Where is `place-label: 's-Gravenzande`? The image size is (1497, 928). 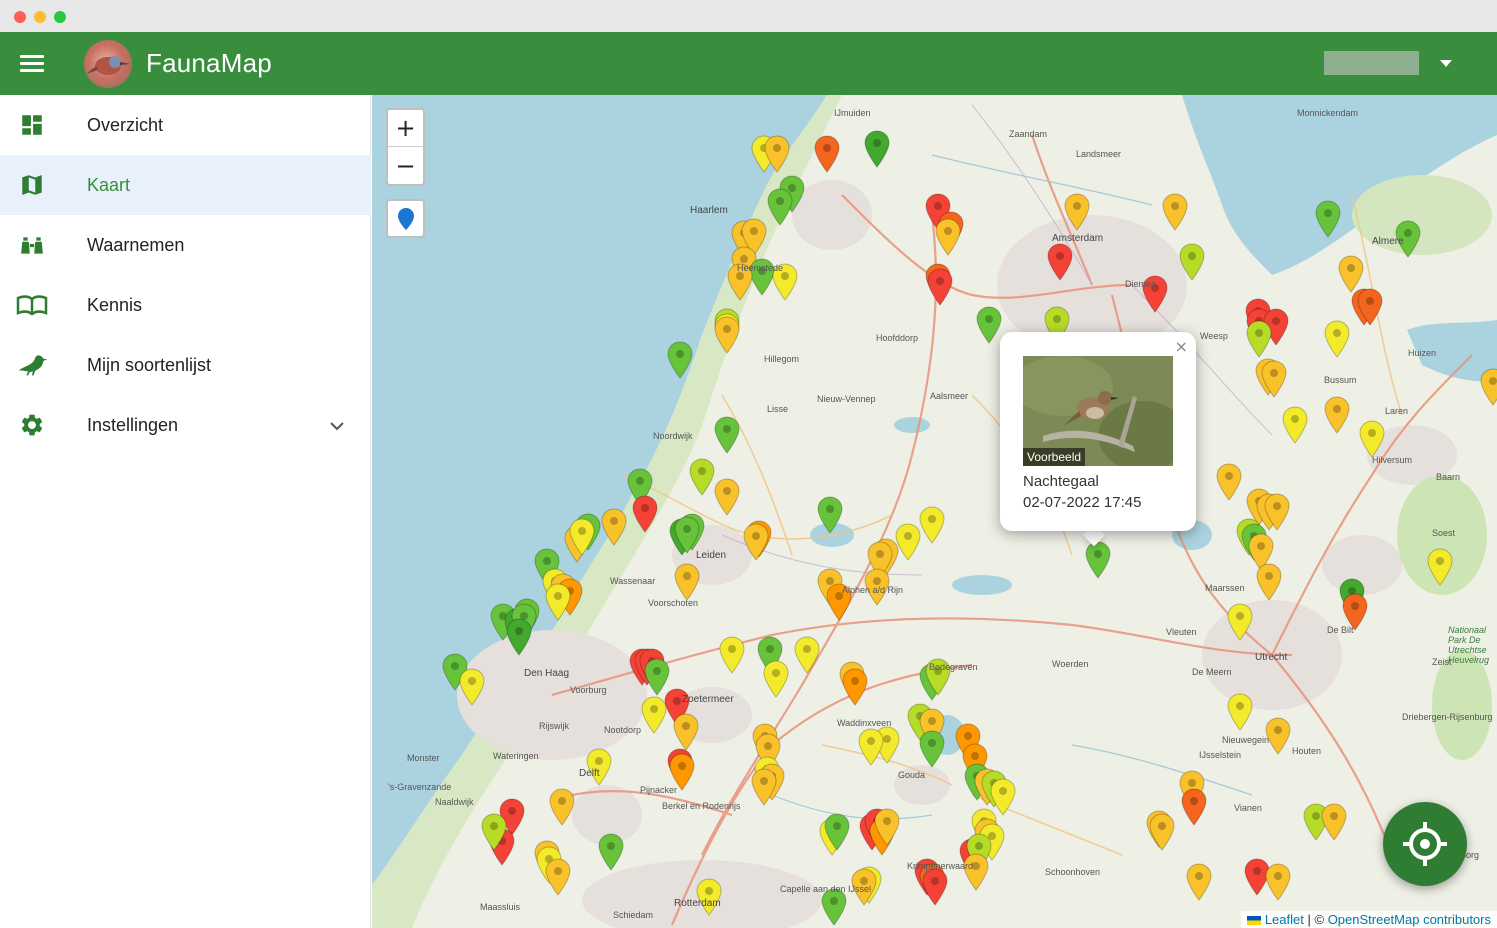 place-label: 's-Gravenzande is located at coordinates (420, 787).